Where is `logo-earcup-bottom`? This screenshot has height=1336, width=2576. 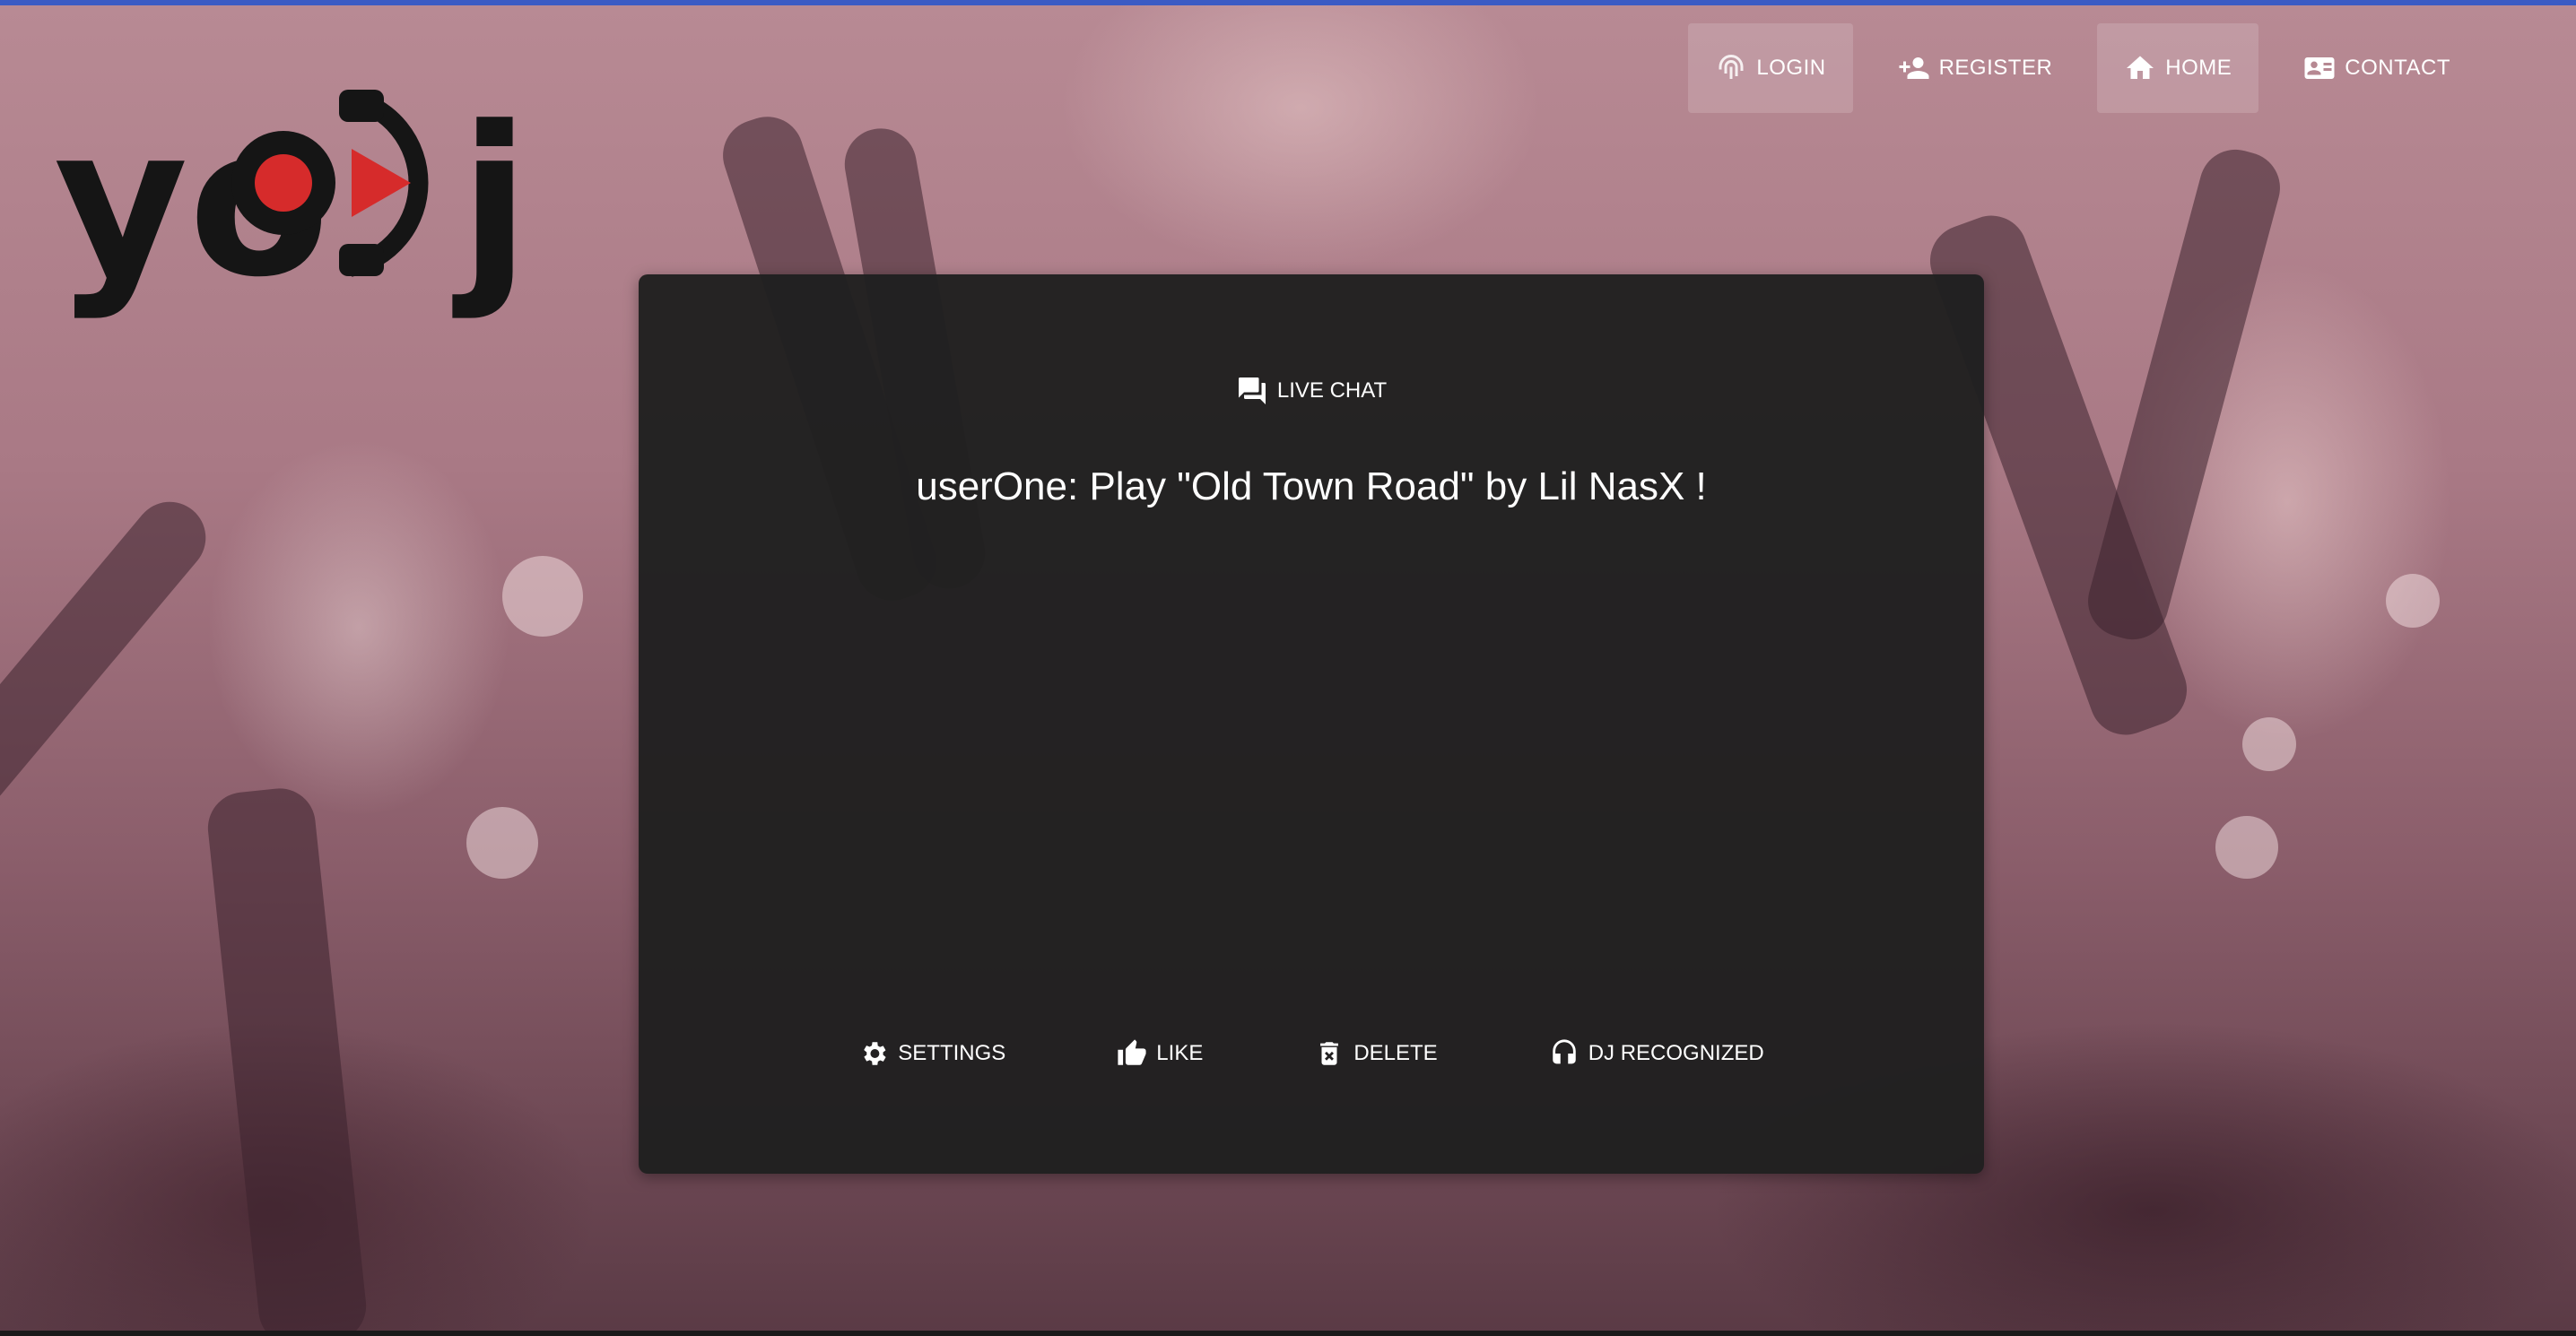 logo-earcup-bottom is located at coordinates (361, 260).